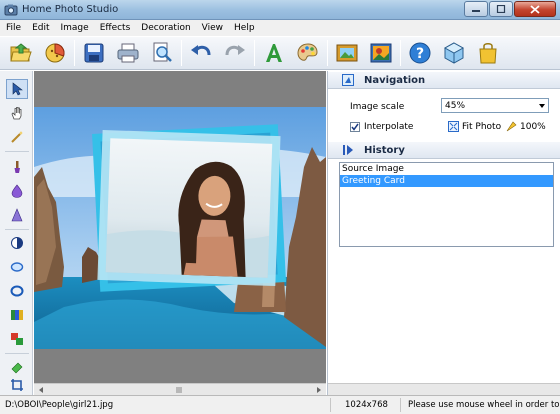 The height and width of the screenshot is (414, 560). I want to click on text-button, so click(274, 53).